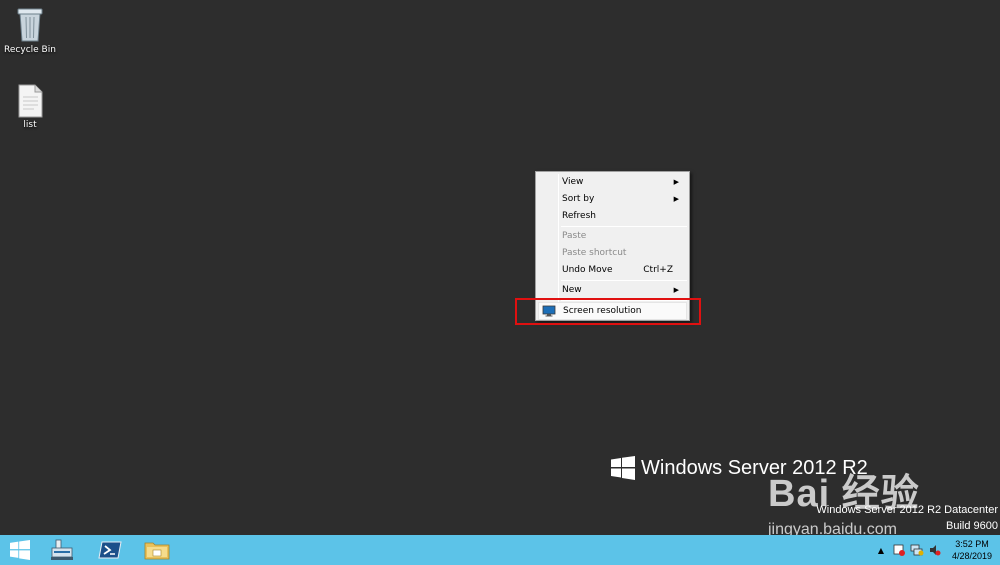 The width and height of the screenshot is (1000, 565). I want to click on menu-item-new: New ▶, so click(612, 290).